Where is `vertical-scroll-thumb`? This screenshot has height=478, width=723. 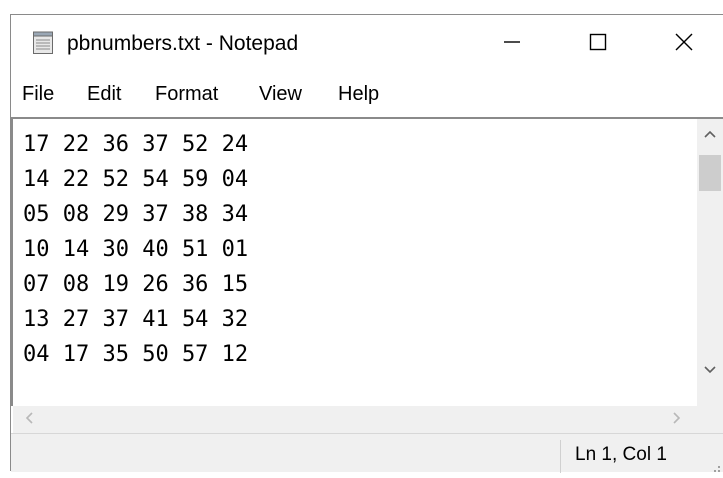 vertical-scroll-thumb is located at coordinates (710, 173).